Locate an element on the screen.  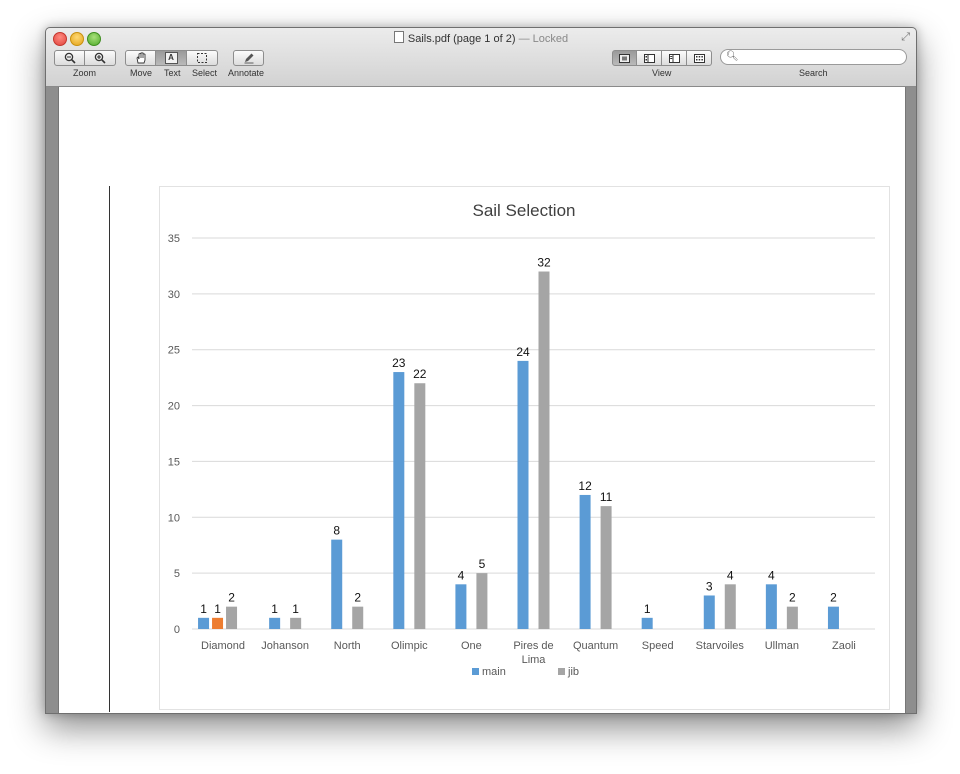
text-cursor-icon: A is located at coordinates (171, 58).